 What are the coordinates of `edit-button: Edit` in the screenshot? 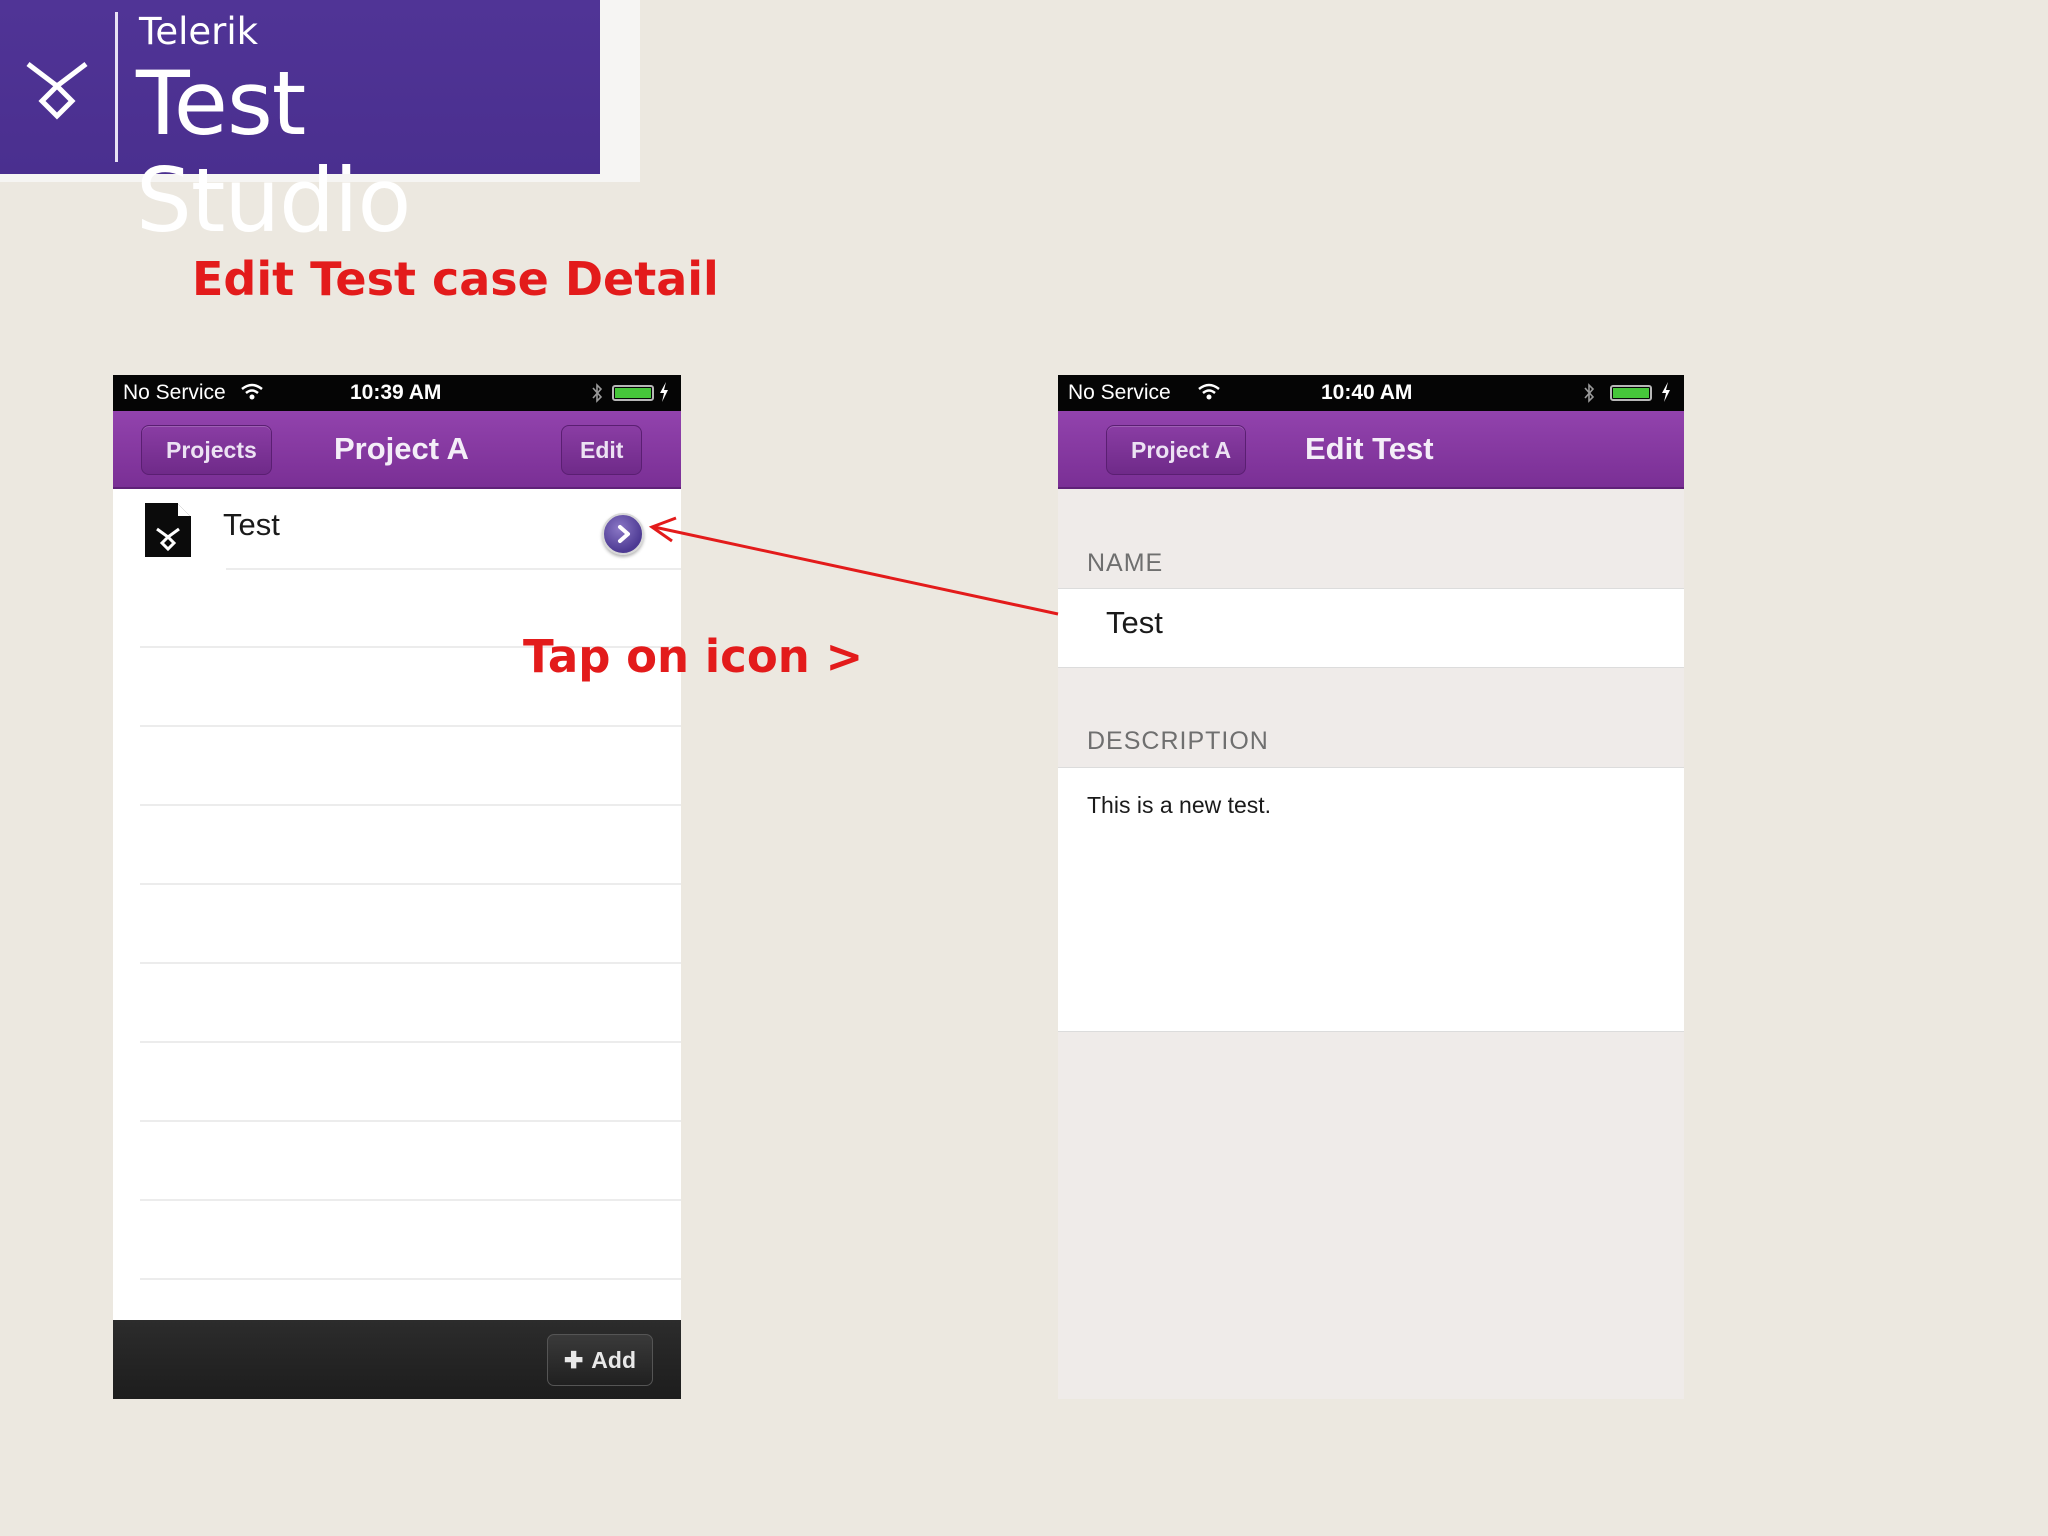 It's located at (602, 450).